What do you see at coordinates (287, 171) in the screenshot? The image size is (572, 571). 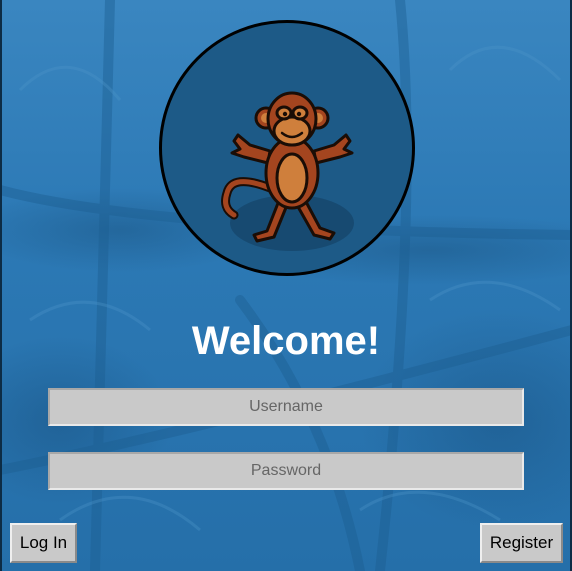 I see `monkey-icon` at bounding box center [287, 171].